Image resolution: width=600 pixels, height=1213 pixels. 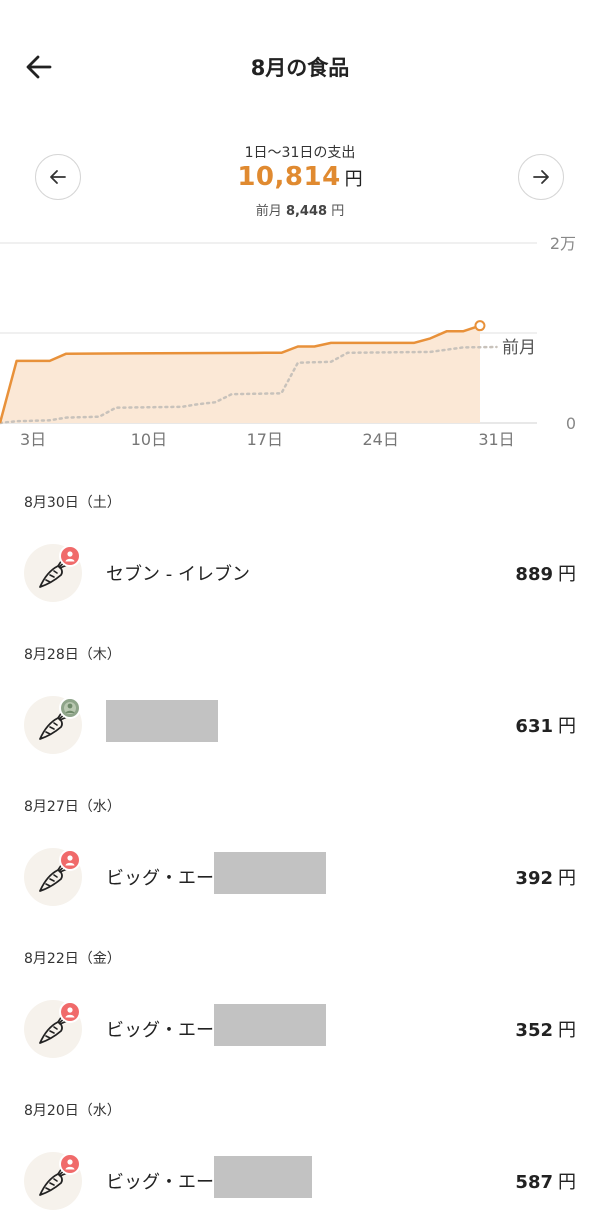 I want to click on transaction-row: 631 円, so click(x=300, y=728).